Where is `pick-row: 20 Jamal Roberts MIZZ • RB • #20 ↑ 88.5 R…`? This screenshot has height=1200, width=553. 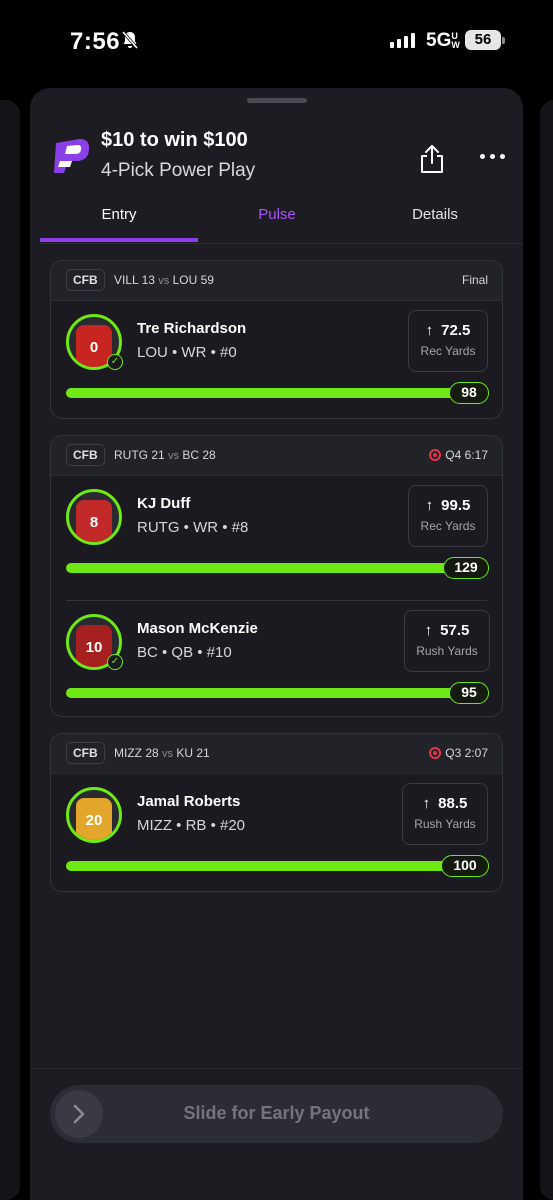 pick-row: 20 Jamal Roberts MIZZ • RB • #20 ↑ 88.5 R… is located at coordinates (276, 832).